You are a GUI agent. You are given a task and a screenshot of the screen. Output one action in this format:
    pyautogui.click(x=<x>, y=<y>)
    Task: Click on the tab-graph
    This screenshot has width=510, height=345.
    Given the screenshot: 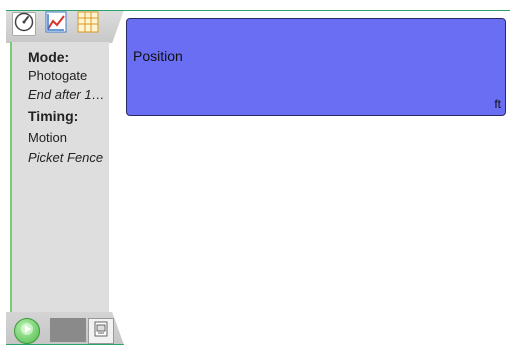 What is the action you would take?
    pyautogui.click(x=56, y=24)
    